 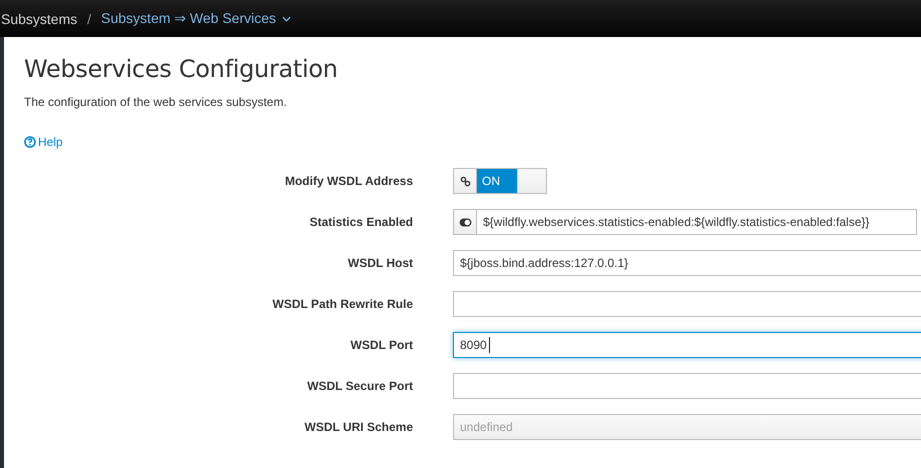 I want to click on link-icon, so click(x=465, y=181).